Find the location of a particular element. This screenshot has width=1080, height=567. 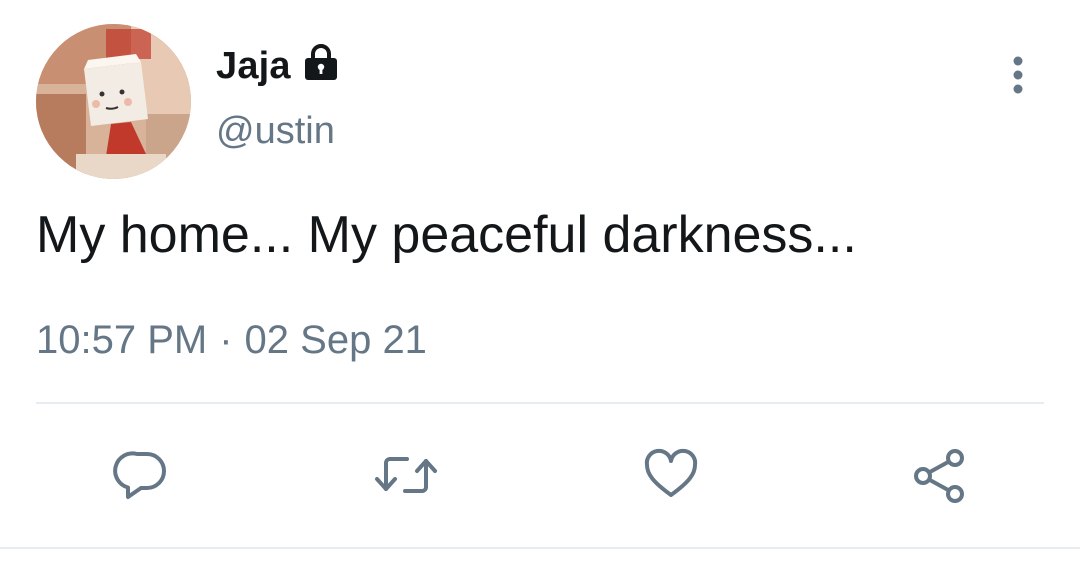

avatar-image is located at coordinates (113, 101).